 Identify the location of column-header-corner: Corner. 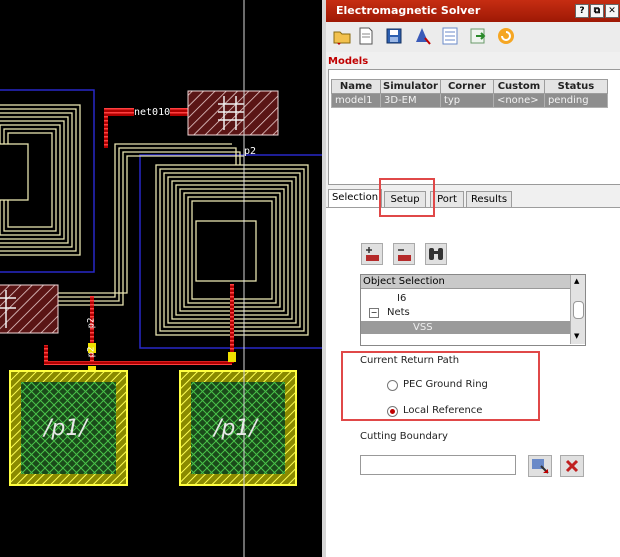
(466, 86).